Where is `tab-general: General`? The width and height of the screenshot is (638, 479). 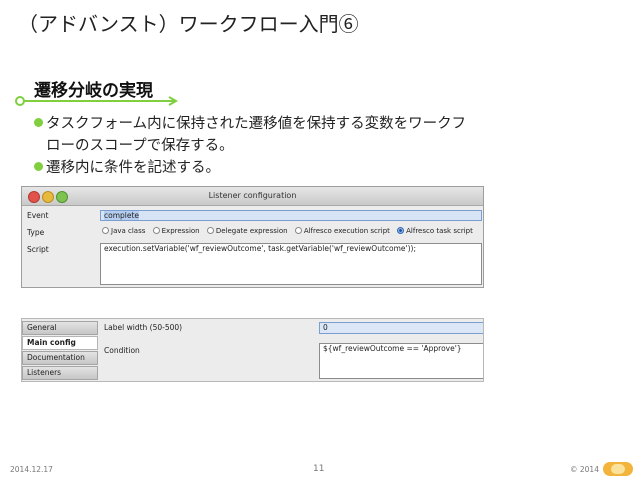 tab-general: General is located at coordinates (60, 328).